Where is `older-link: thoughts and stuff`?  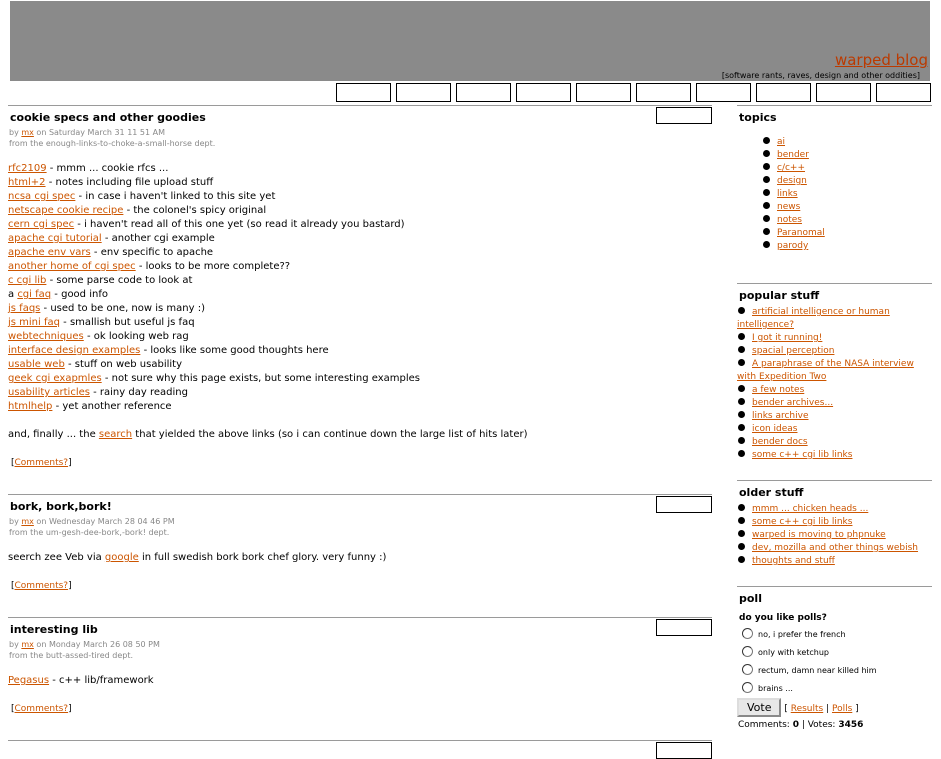
older-link: thoughts and stuff is located at coordinates (793, 561).